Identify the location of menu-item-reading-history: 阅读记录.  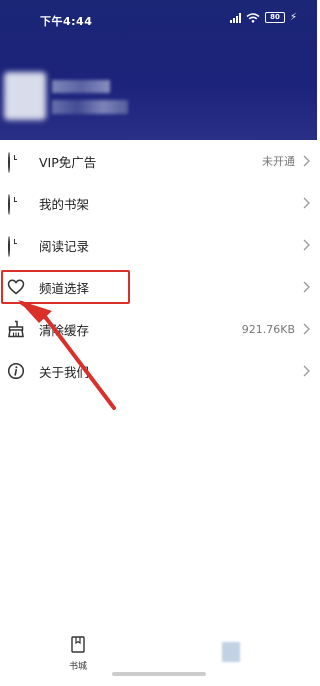
(158, 245).